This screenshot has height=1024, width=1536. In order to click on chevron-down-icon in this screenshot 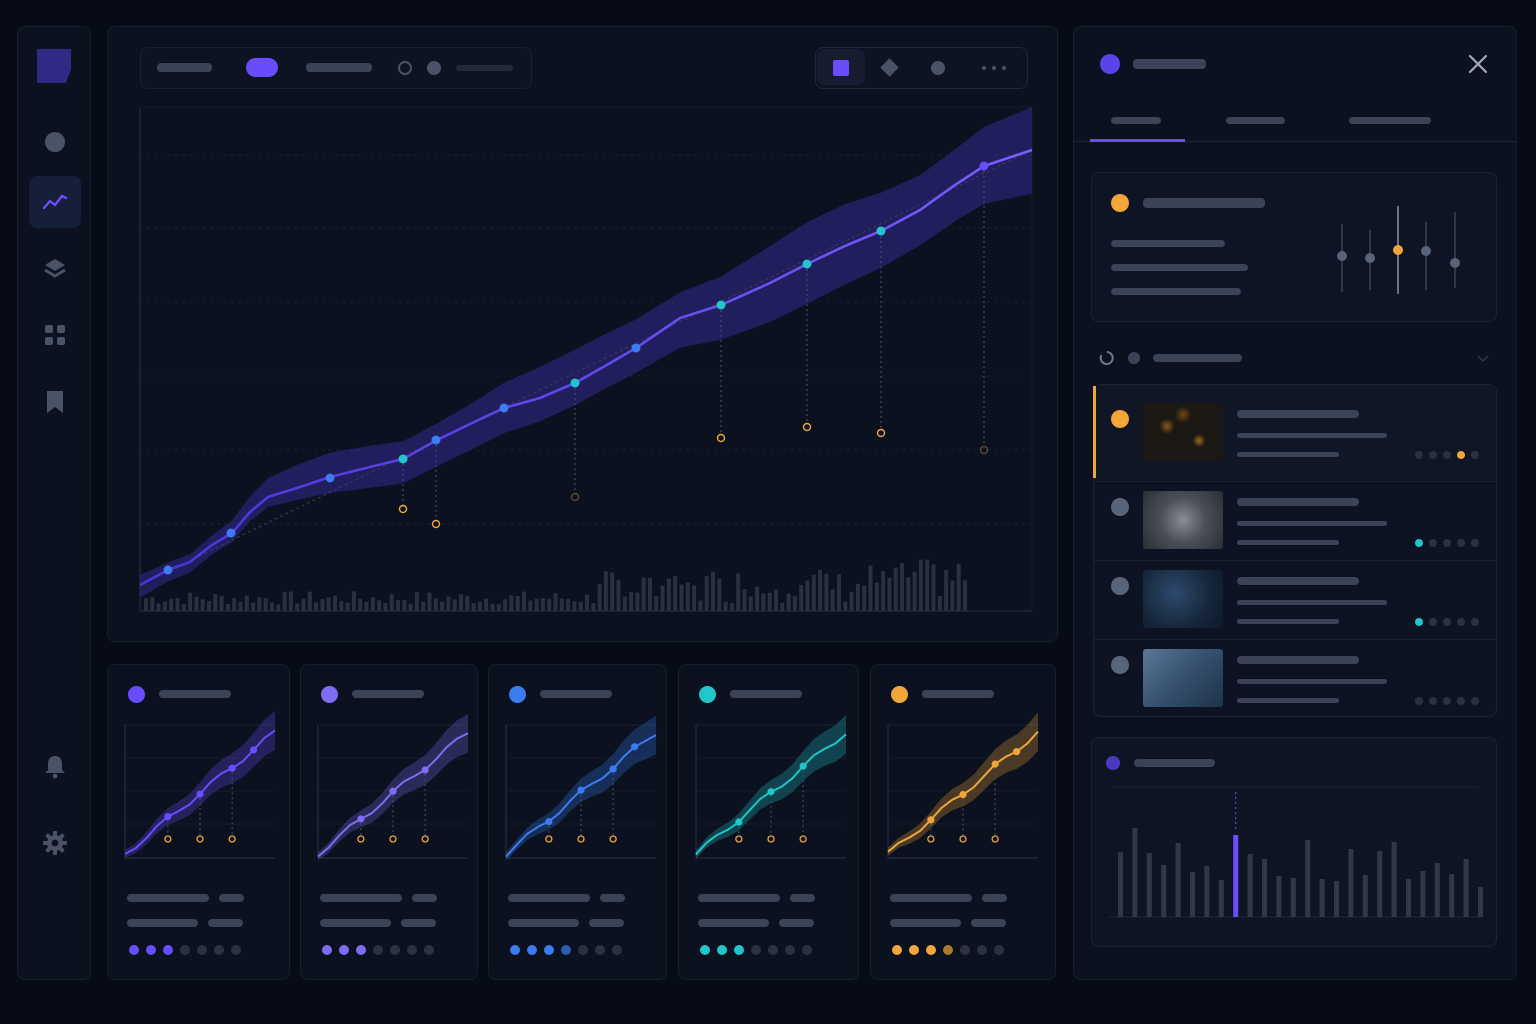, I will do `click(1483, 359)`.